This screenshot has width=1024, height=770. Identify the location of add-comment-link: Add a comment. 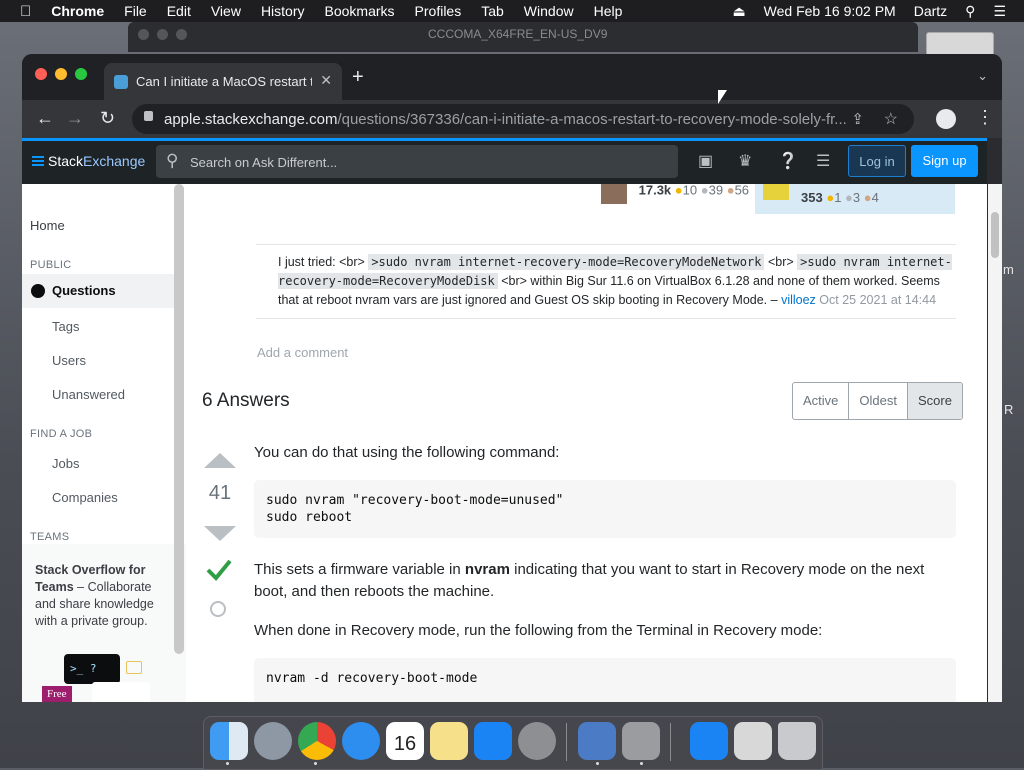
(302, 352).